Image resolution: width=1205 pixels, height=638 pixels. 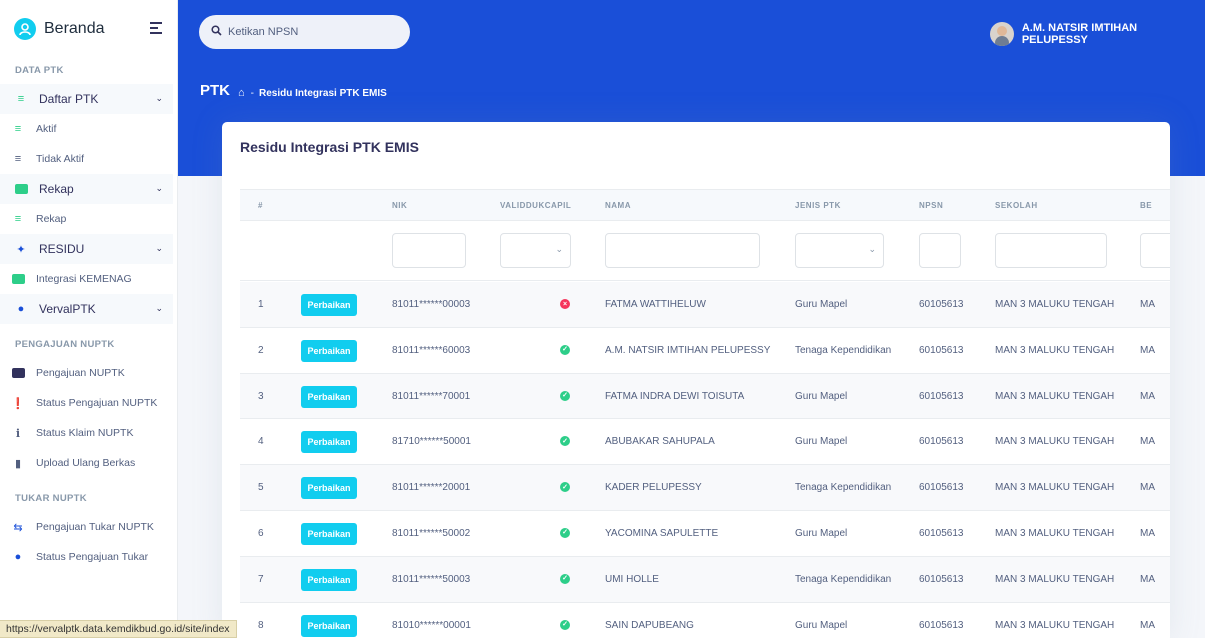 What do you see at coordinates (431, 579) in the screenshot?
I see `cell-nik: 81011******50003` at bounding box center [431, 579].